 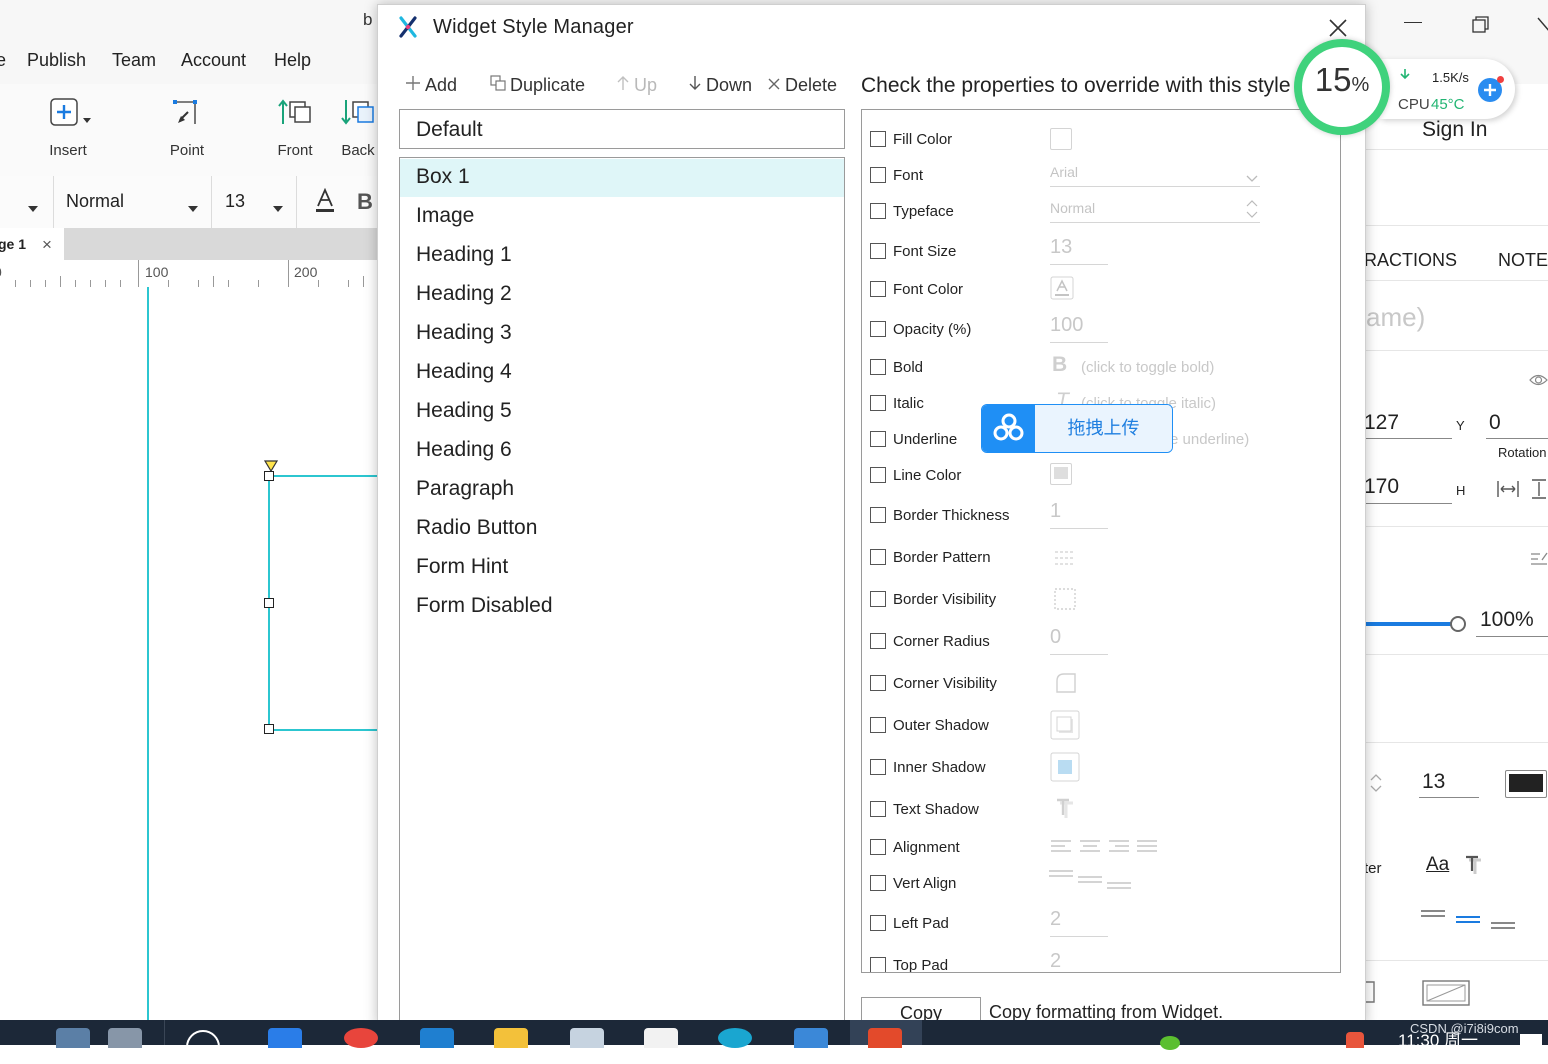 What do you see at coordinates (1338, 28) in the screenshot?
I see `close-icon` at bounding box center [1338, 28].